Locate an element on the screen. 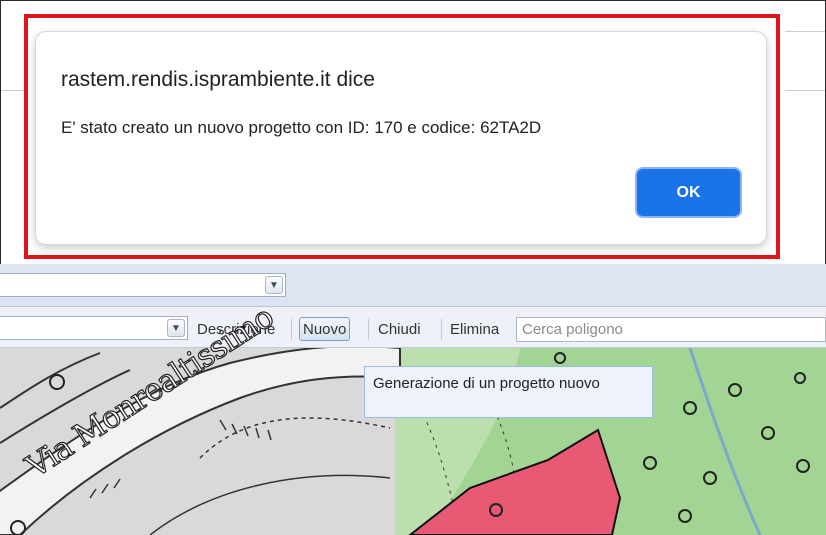 The height and width of the screenshot is (535, 826). tooltip: Generazione di un progetto nuovo is located at coordinates (508, 392).